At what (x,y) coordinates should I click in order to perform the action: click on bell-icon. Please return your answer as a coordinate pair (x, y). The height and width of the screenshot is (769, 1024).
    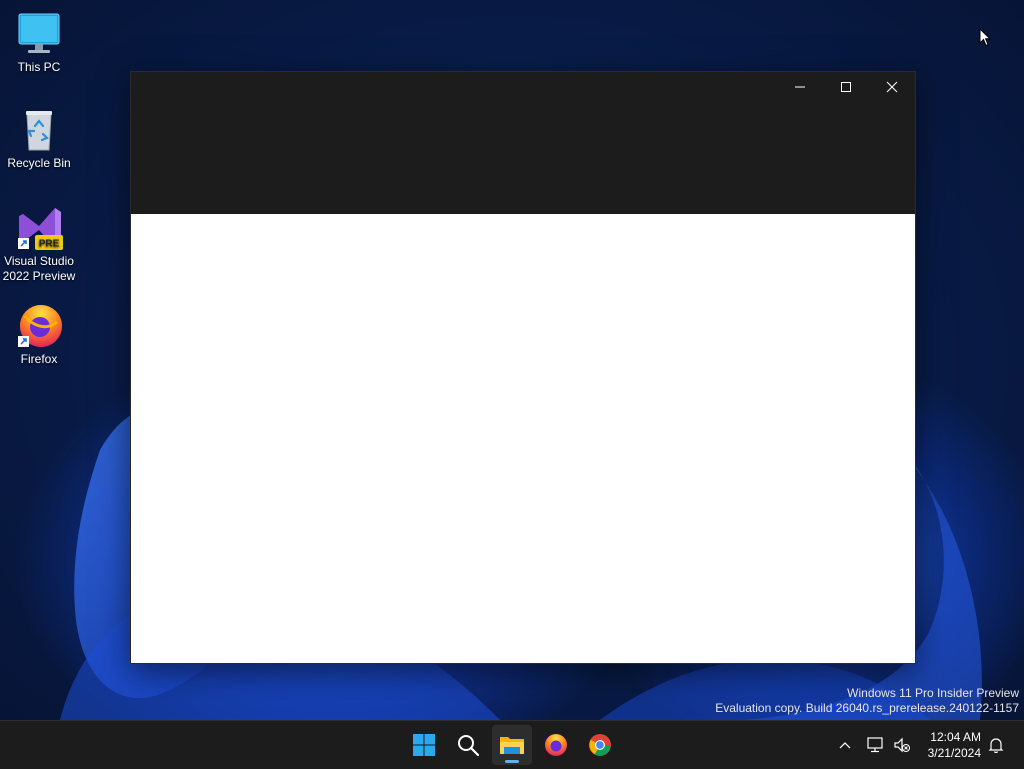
    Looking at the image, I should click on (996, 745).